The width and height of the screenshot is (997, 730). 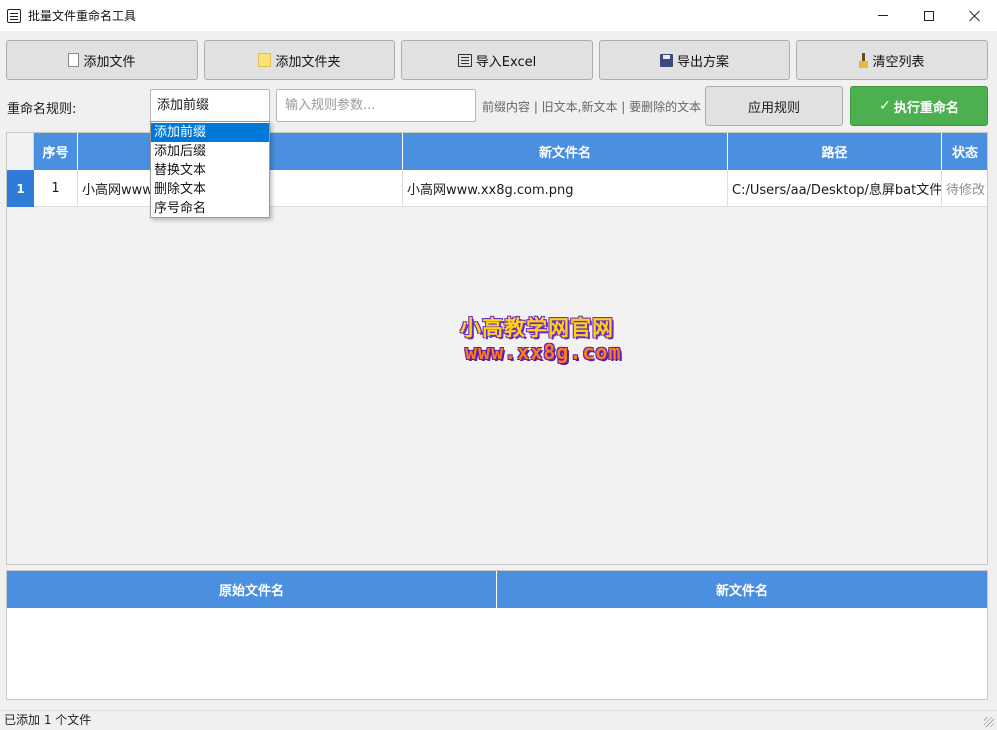 What do you see at coordinates (42, 109) in the screenshot?
I see `rule-label: 重命名规则:` at bounding box center [42, 109].